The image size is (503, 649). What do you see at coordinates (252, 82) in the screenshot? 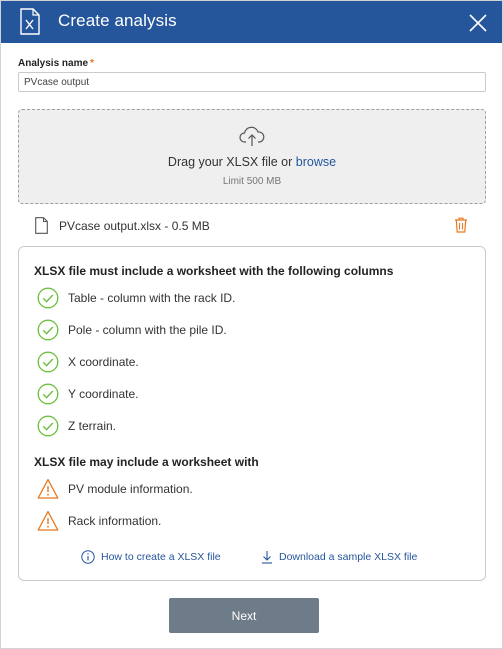
I see `analysis-name-input` at bounding box center [252, 82].